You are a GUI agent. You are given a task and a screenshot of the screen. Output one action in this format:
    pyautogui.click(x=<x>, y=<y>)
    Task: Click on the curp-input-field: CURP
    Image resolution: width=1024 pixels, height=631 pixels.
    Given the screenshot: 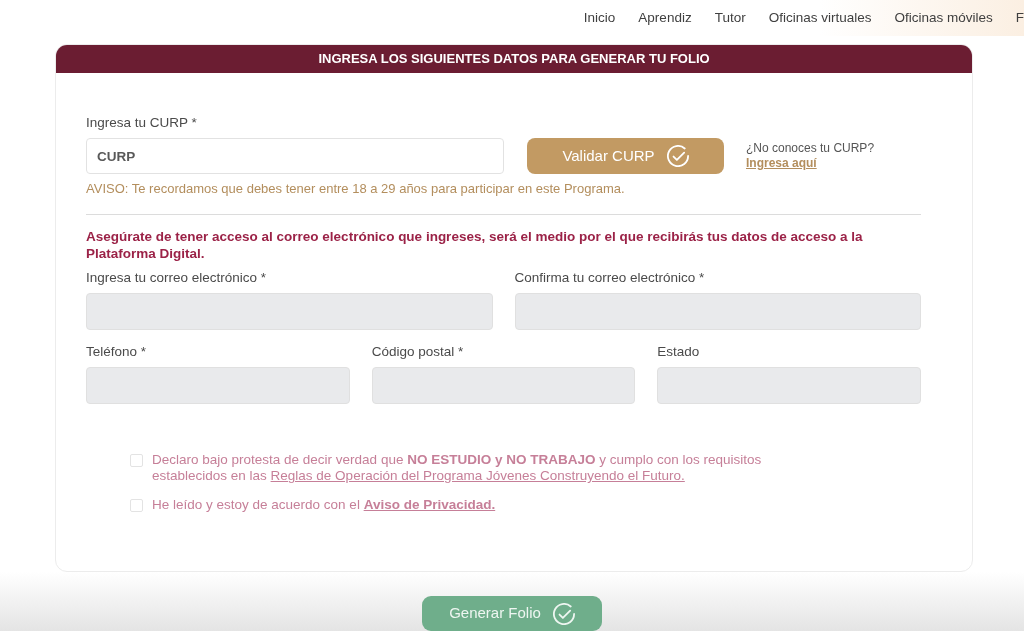 What is the action you would take?
    pyautogui.click(x=295, y=156)
    